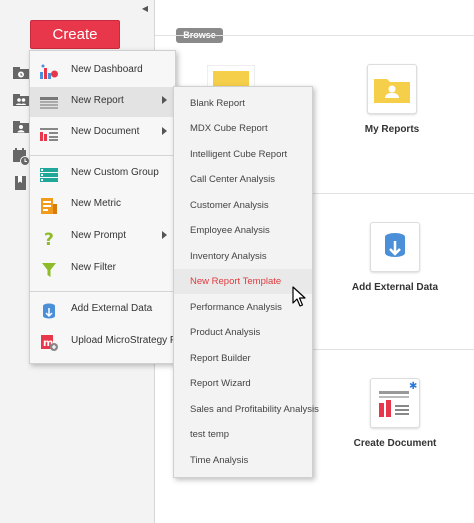  What do you see at coordinates (392, 89) in the screenshot?
I see `user-folder-icon` at bounding box center [392, 89].